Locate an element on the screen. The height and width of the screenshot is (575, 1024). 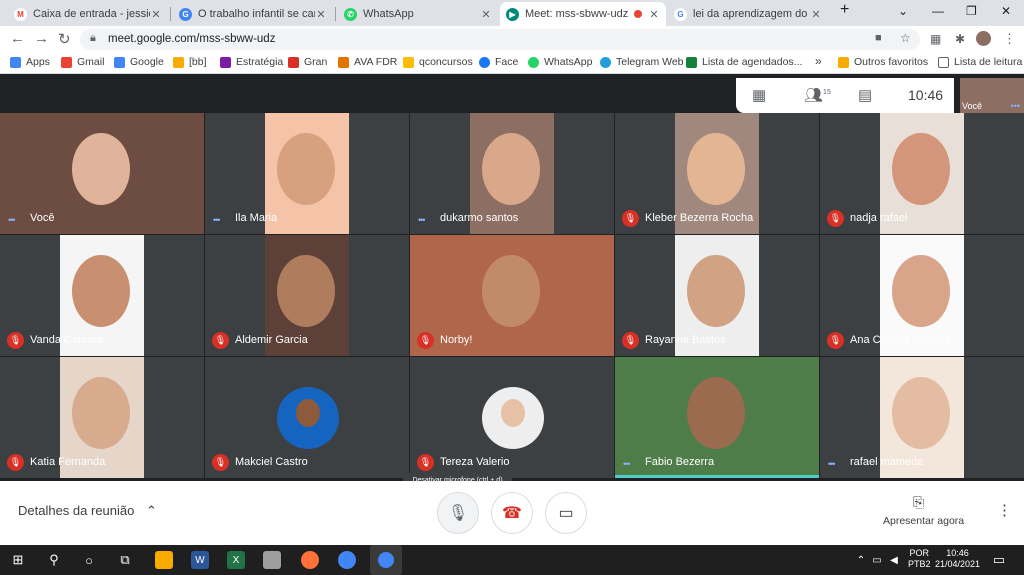
google-icon is located at coordinates (119, 62).